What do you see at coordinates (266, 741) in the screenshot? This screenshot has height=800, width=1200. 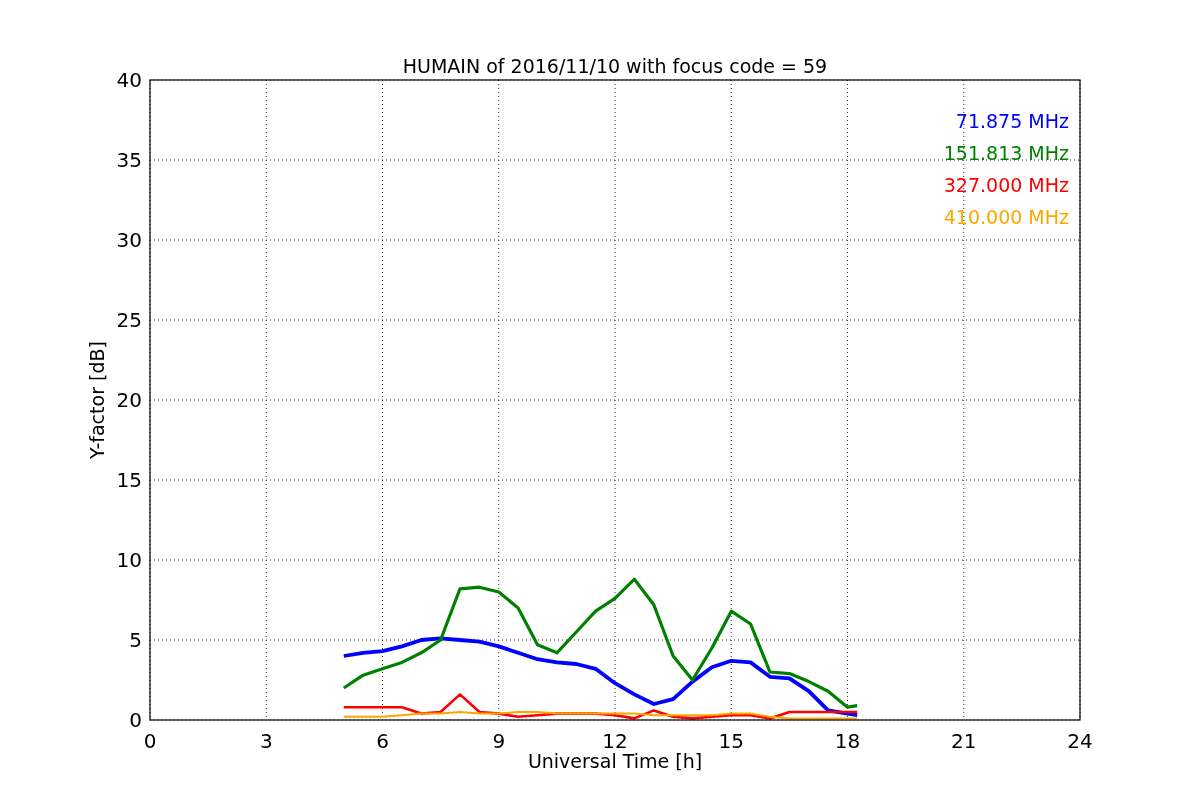 I see `tick-label: 3` at bounding box center [266, 741].